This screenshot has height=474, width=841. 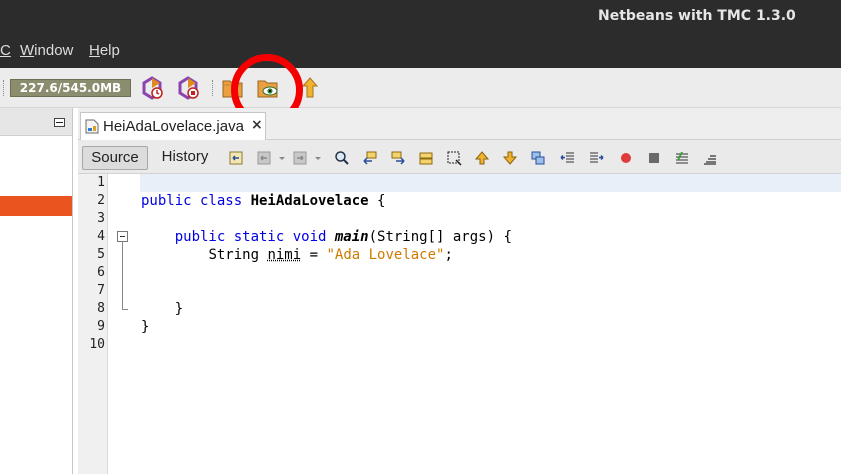 What do you see at coordinates (125, 309) in the screenshot?
I see `fold-end` at bounding box center [125, 309].